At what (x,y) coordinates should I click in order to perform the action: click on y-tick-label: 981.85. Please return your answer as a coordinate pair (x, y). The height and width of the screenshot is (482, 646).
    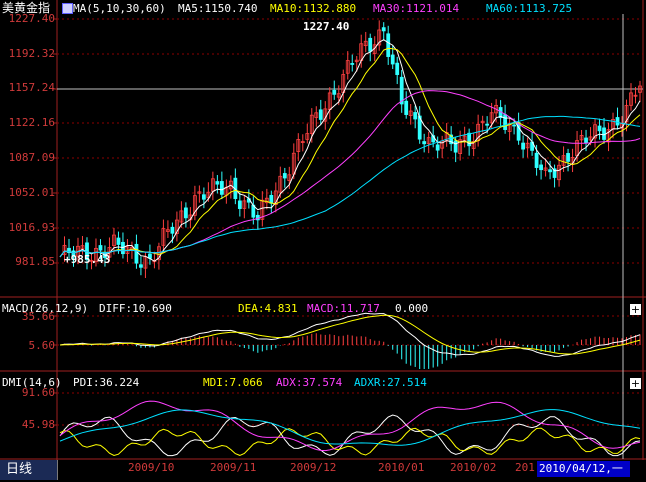
    Looking at the image, I should click on (35, 261).